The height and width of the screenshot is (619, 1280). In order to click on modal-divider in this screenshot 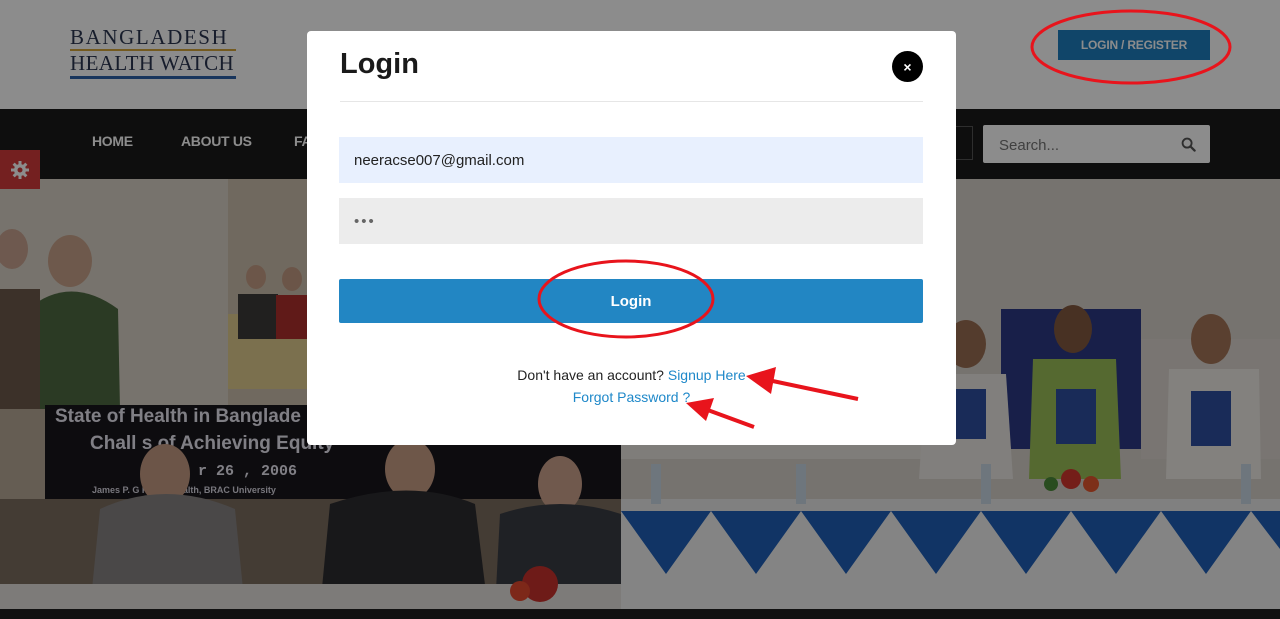, I will do `click(631, 101)`.